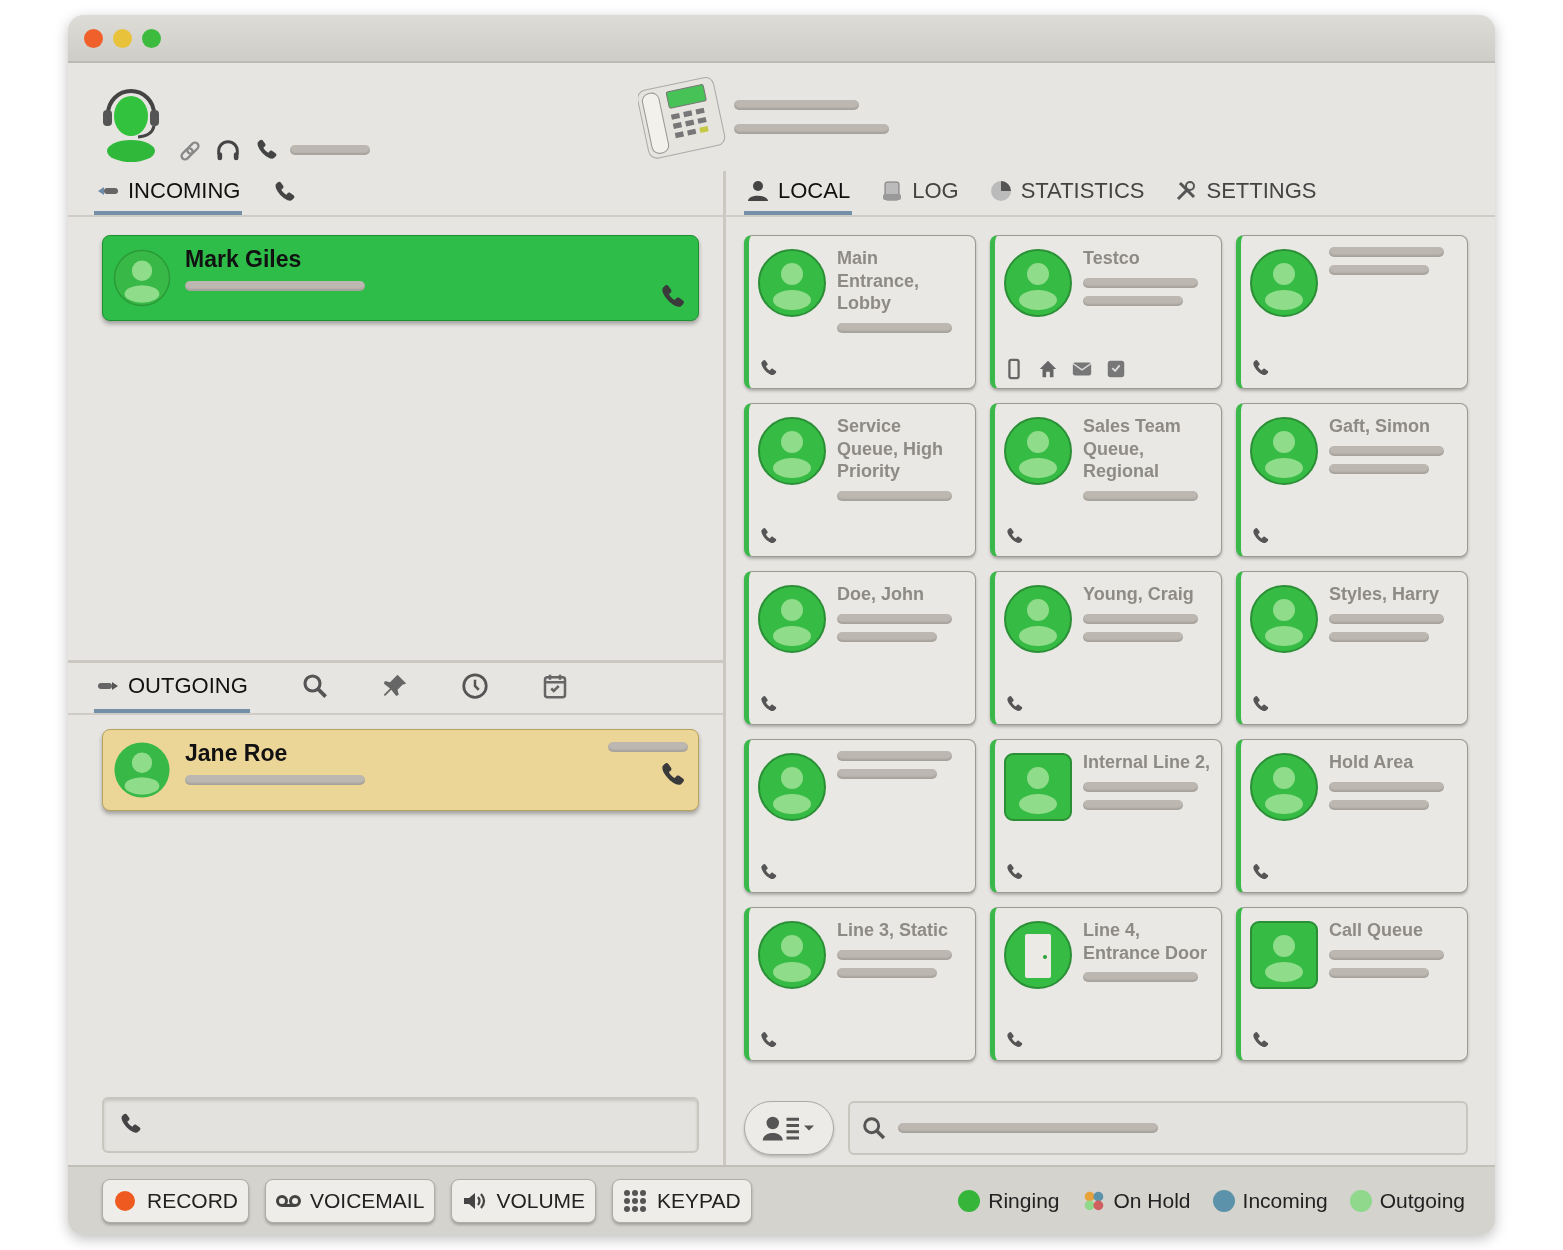 The width and height of the screenshot is (1563, 1250). Describe the element at coordinates (237, 753) in the screenshot. I see `caller-name: Jane Roe` at that location.